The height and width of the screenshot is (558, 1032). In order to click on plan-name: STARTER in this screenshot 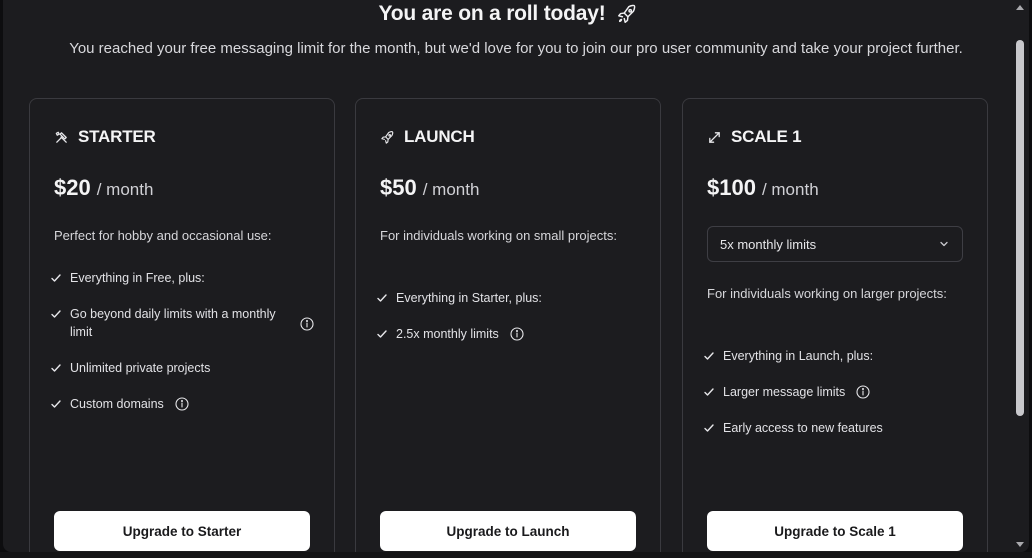, I will do `click(117, 136)`.